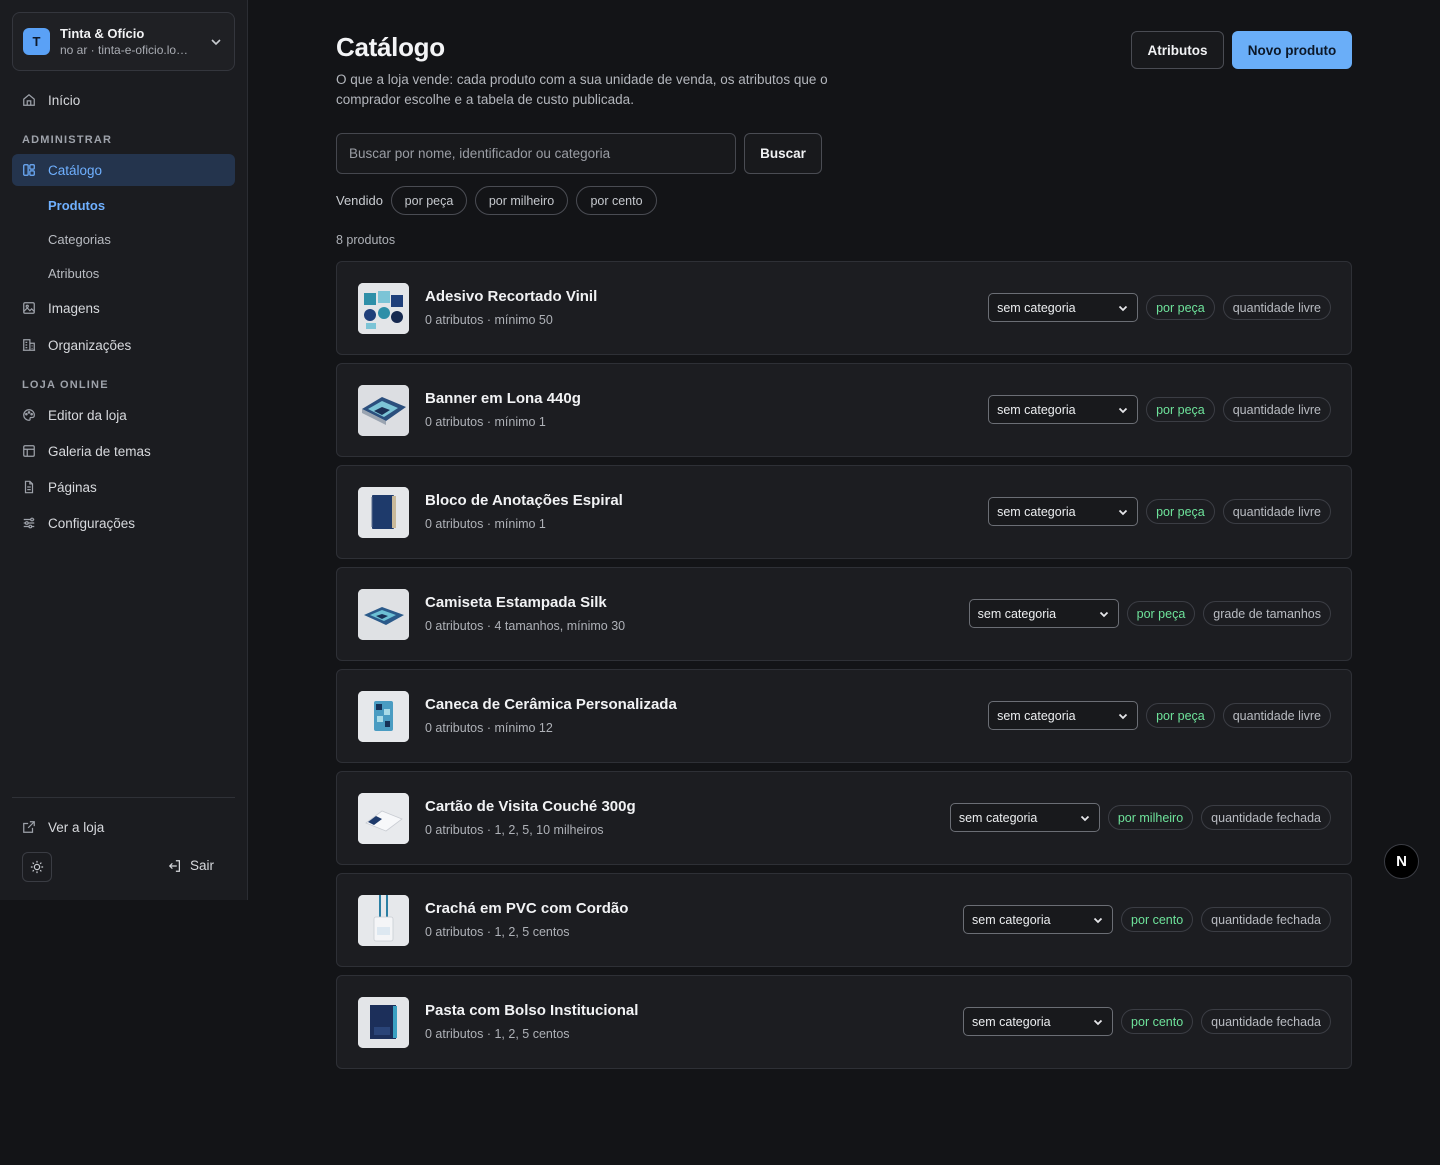  What do you see at coordinates (390, 47) in the screenshot?
I see `page-title: Catálogo` at bounding box center [390, 47].